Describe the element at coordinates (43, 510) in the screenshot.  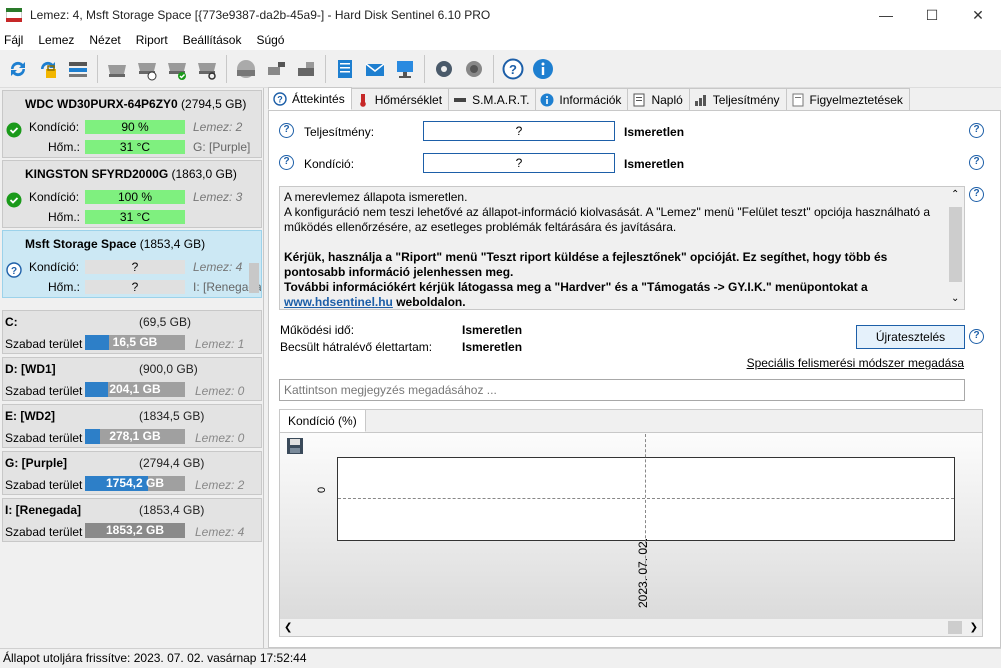
I see `volume-name: I: [Renegada]` at that location.